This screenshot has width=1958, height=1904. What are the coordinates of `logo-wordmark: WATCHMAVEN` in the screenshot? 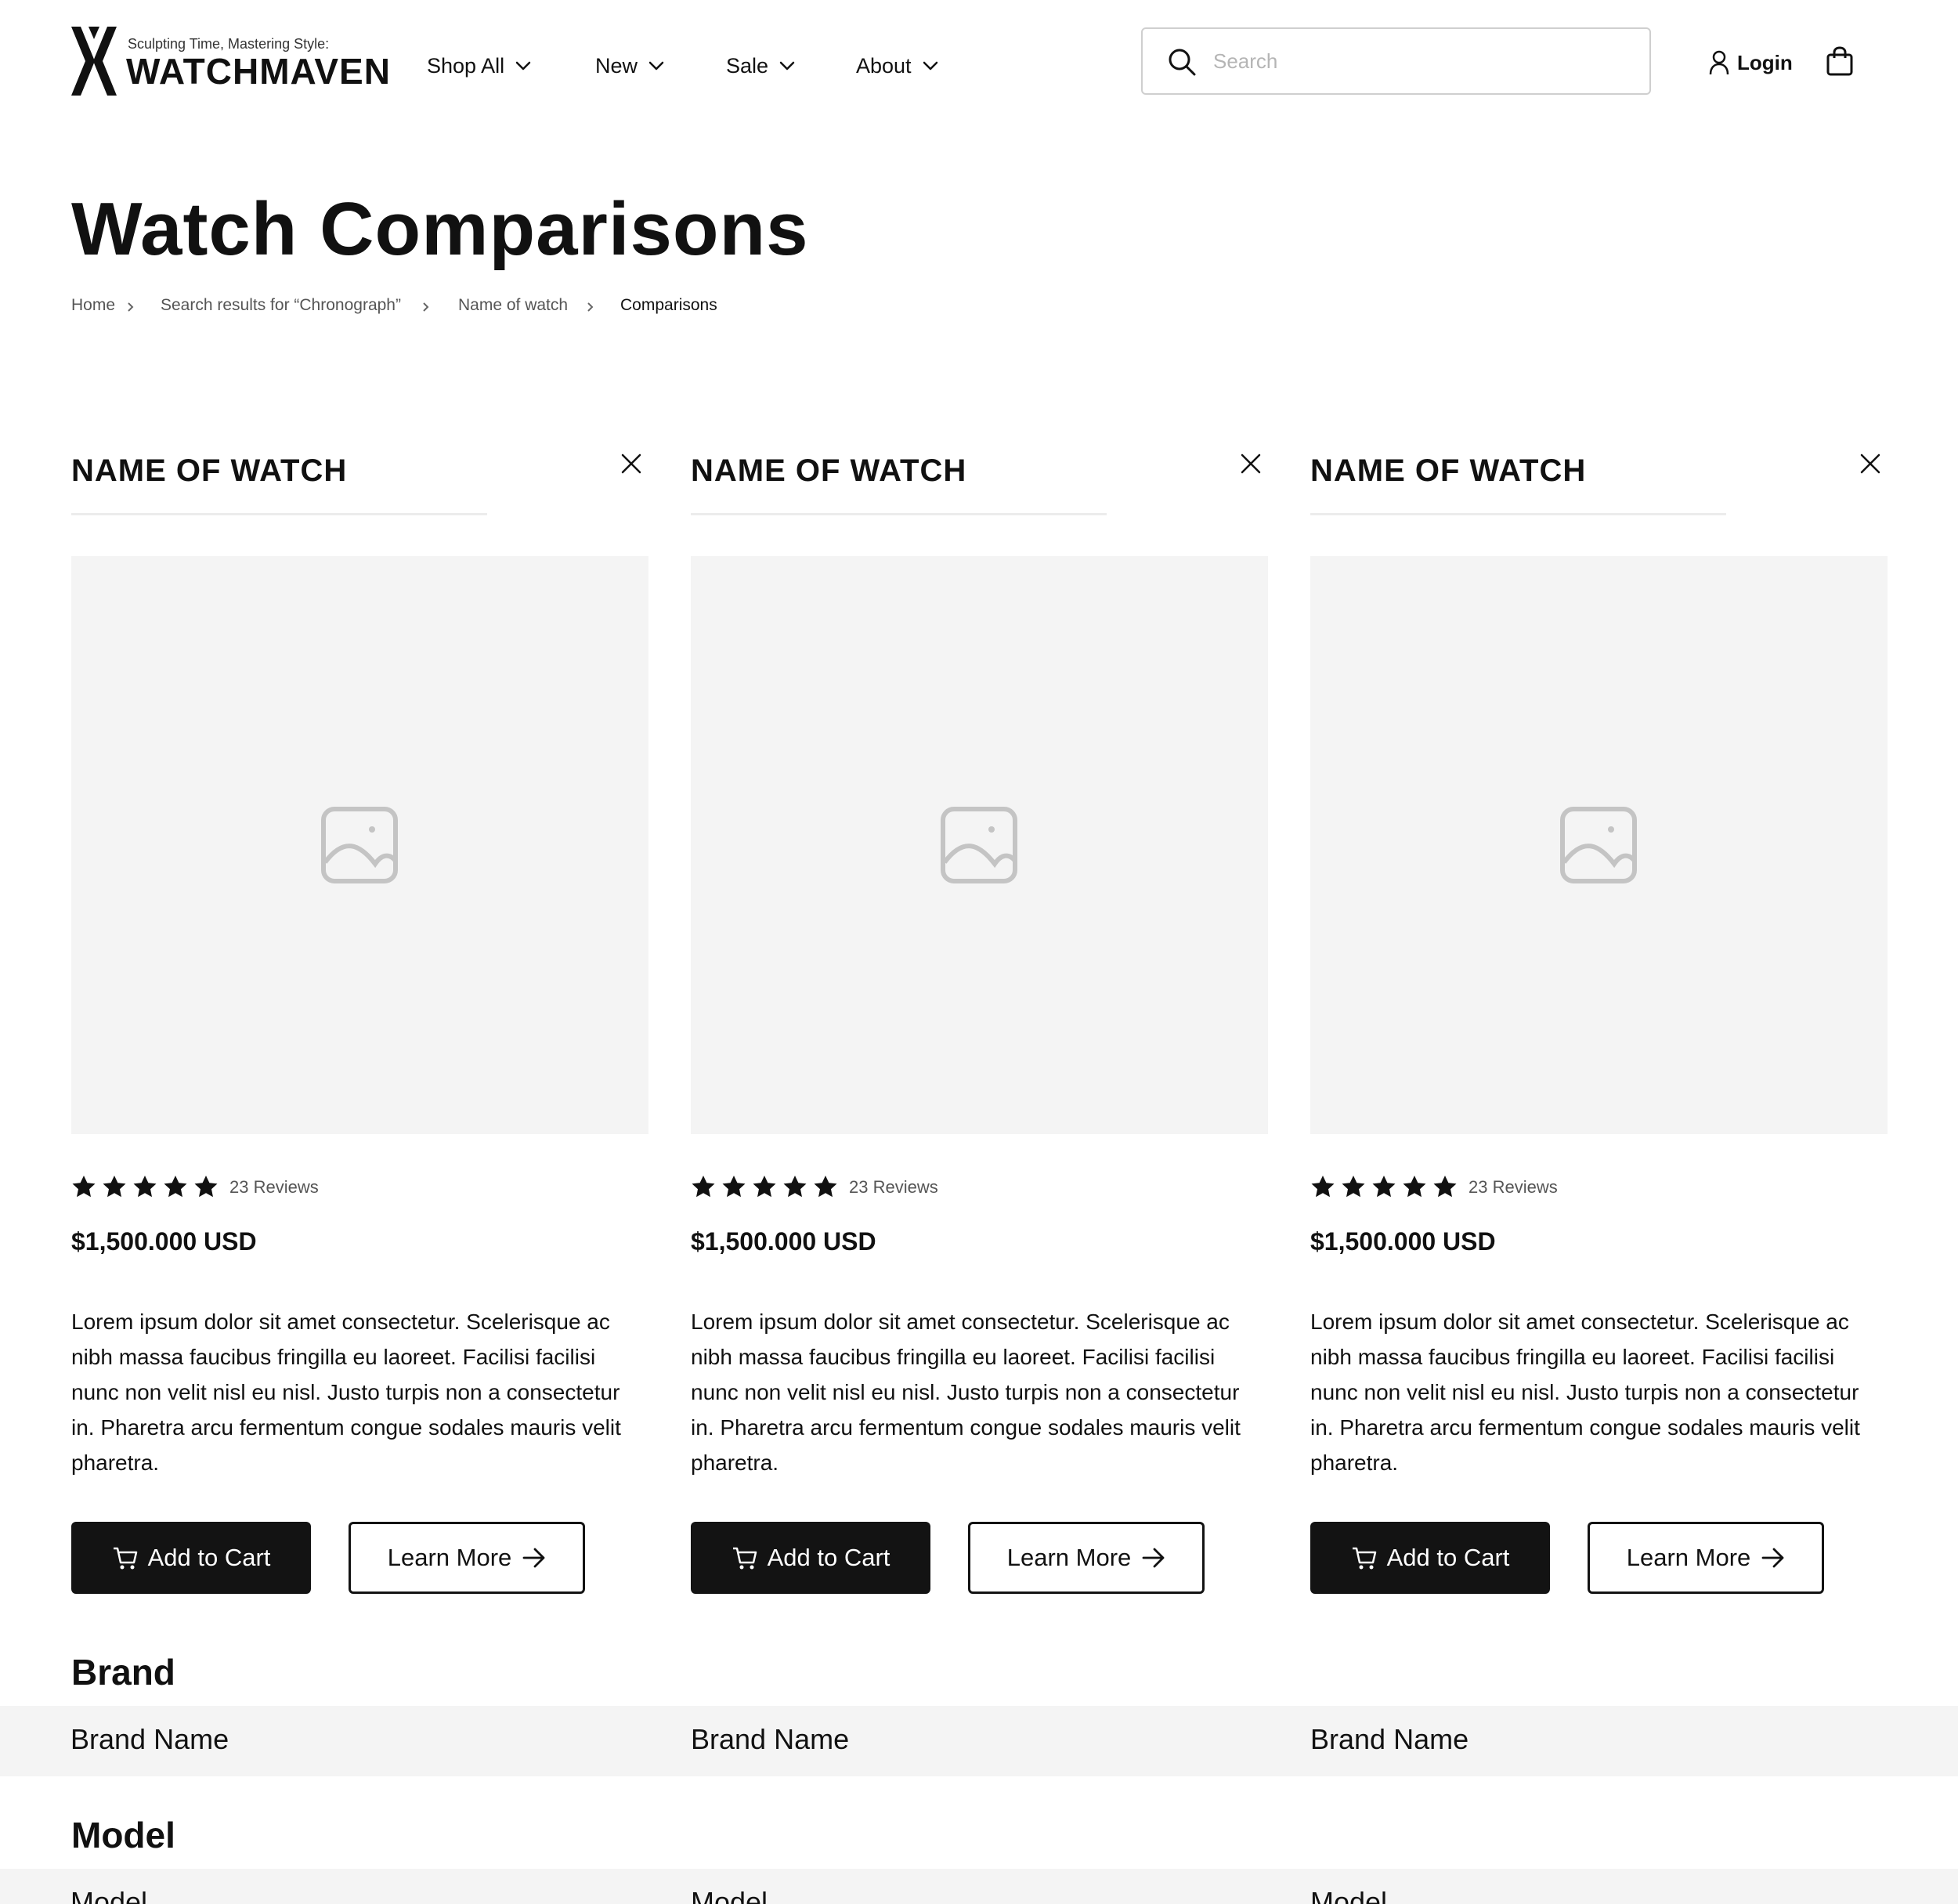 It's located at (259, 71).